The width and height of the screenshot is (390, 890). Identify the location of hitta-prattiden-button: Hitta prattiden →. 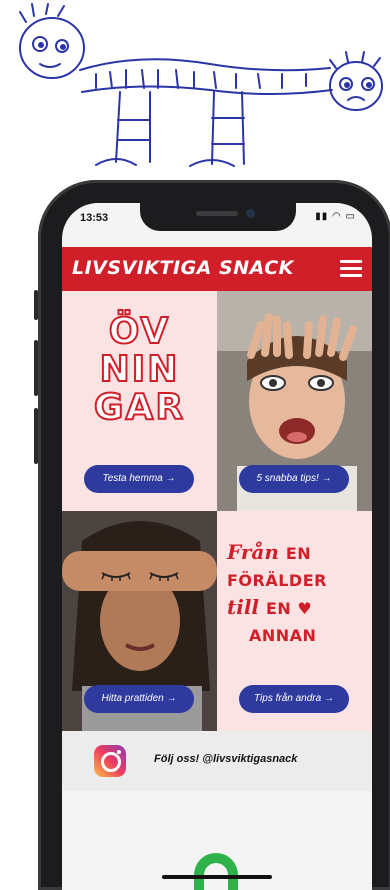
(139, 699).